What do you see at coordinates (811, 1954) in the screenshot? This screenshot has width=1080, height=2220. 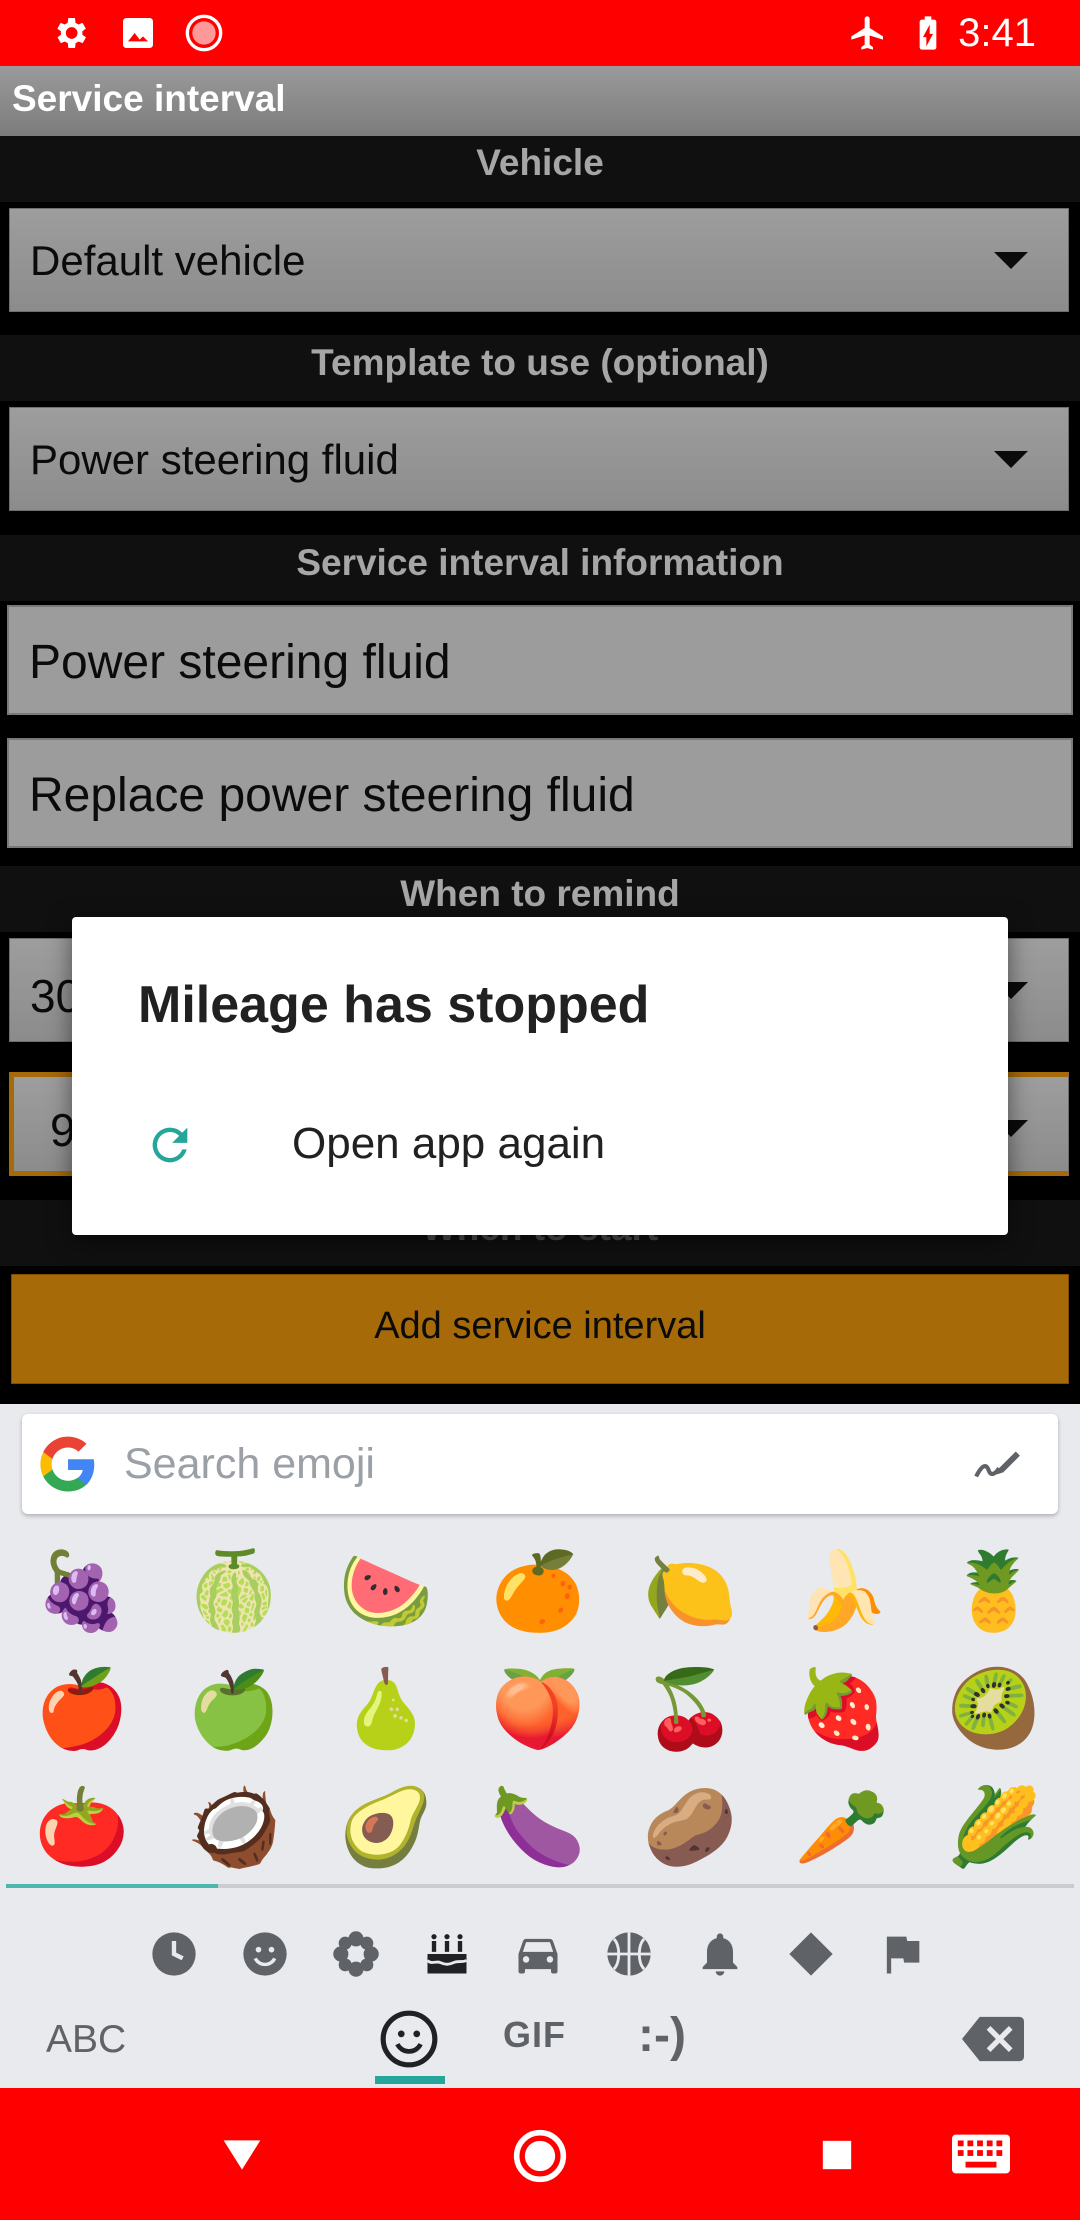 I see `diamond-icon` at bounding box center [811, 1954].